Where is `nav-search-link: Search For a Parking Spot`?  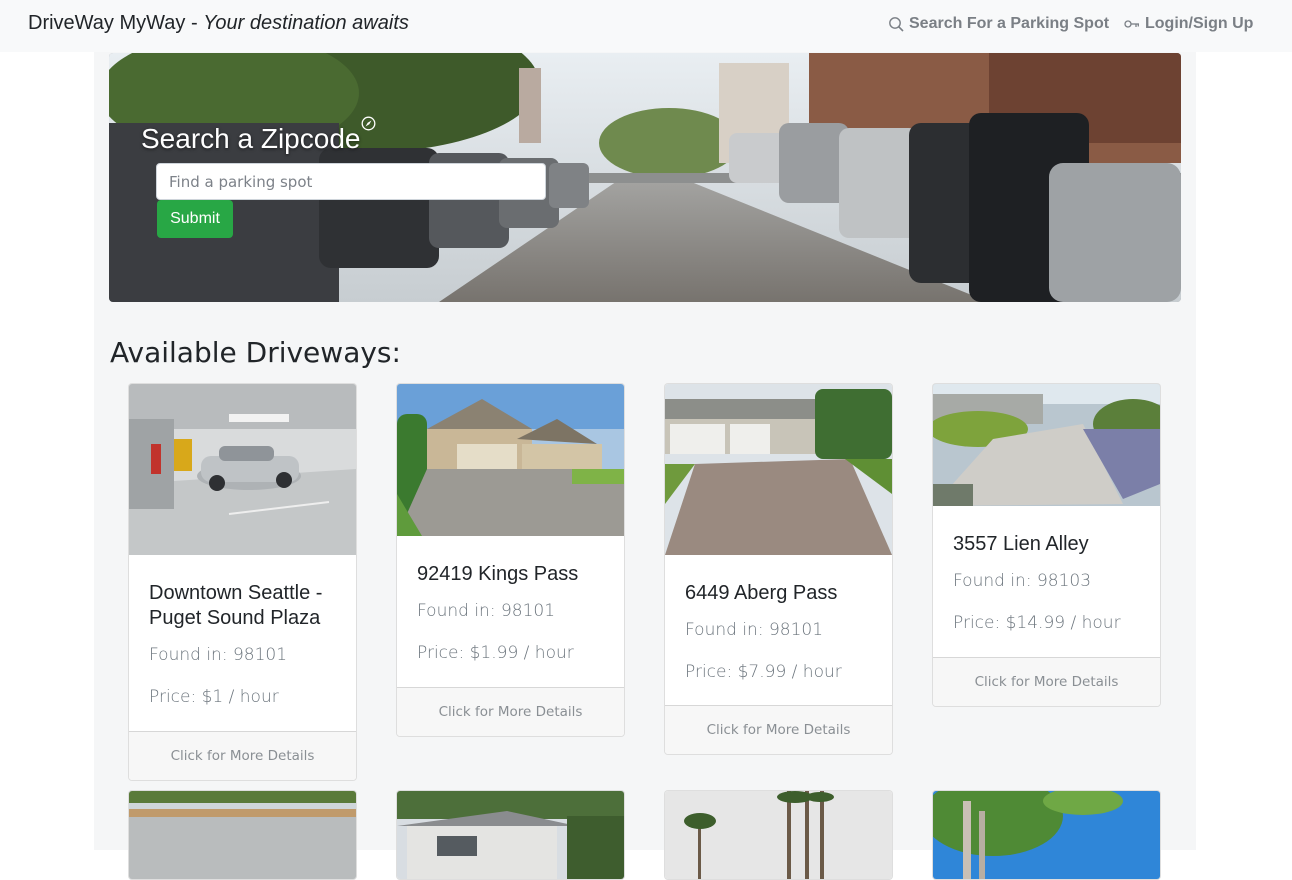
nav-search-link: Search For a Parking Spot is located at coordinates (998, 24).